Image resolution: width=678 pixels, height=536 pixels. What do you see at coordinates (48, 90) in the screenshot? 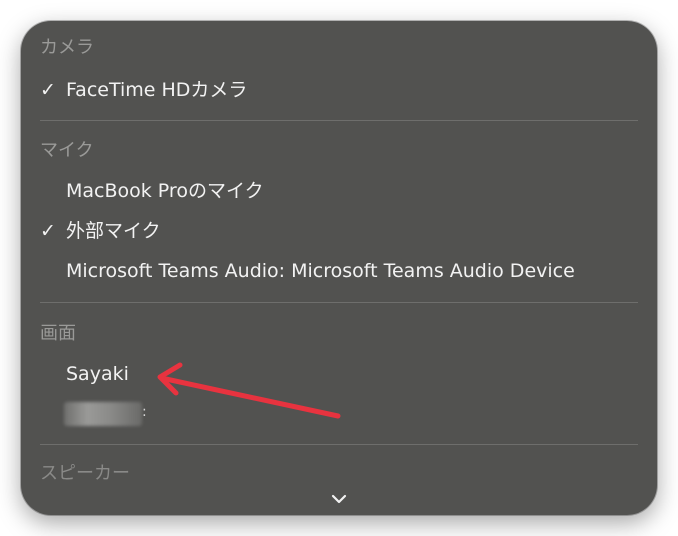
I see `camera-checkmark: ✓` at bounding box center [48, 90].